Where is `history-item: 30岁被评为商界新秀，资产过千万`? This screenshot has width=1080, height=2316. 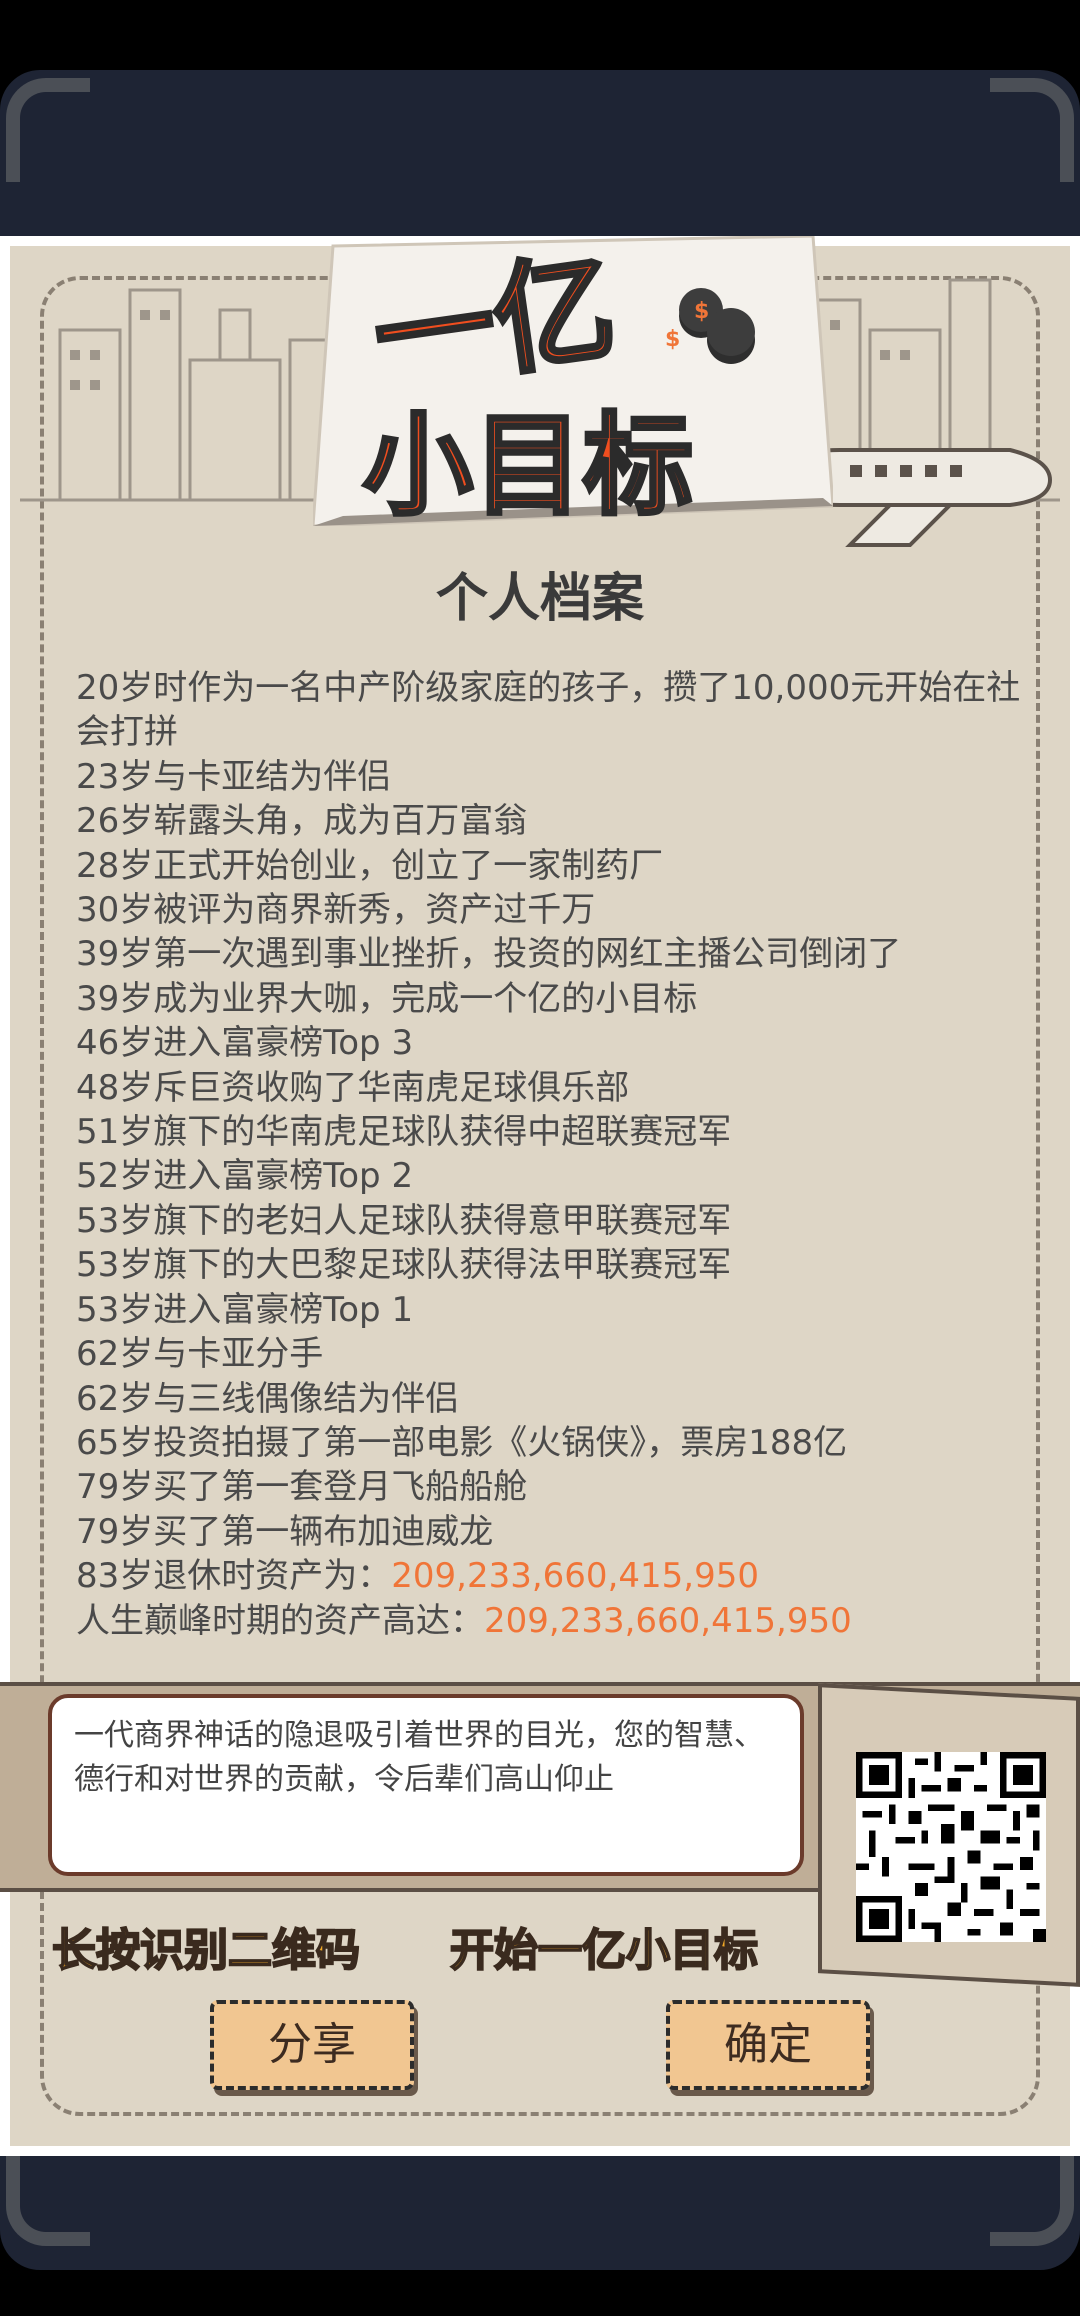
history-item: 30岁被评为商界新秀，资产过千万 is located at coordinates (336, 910).